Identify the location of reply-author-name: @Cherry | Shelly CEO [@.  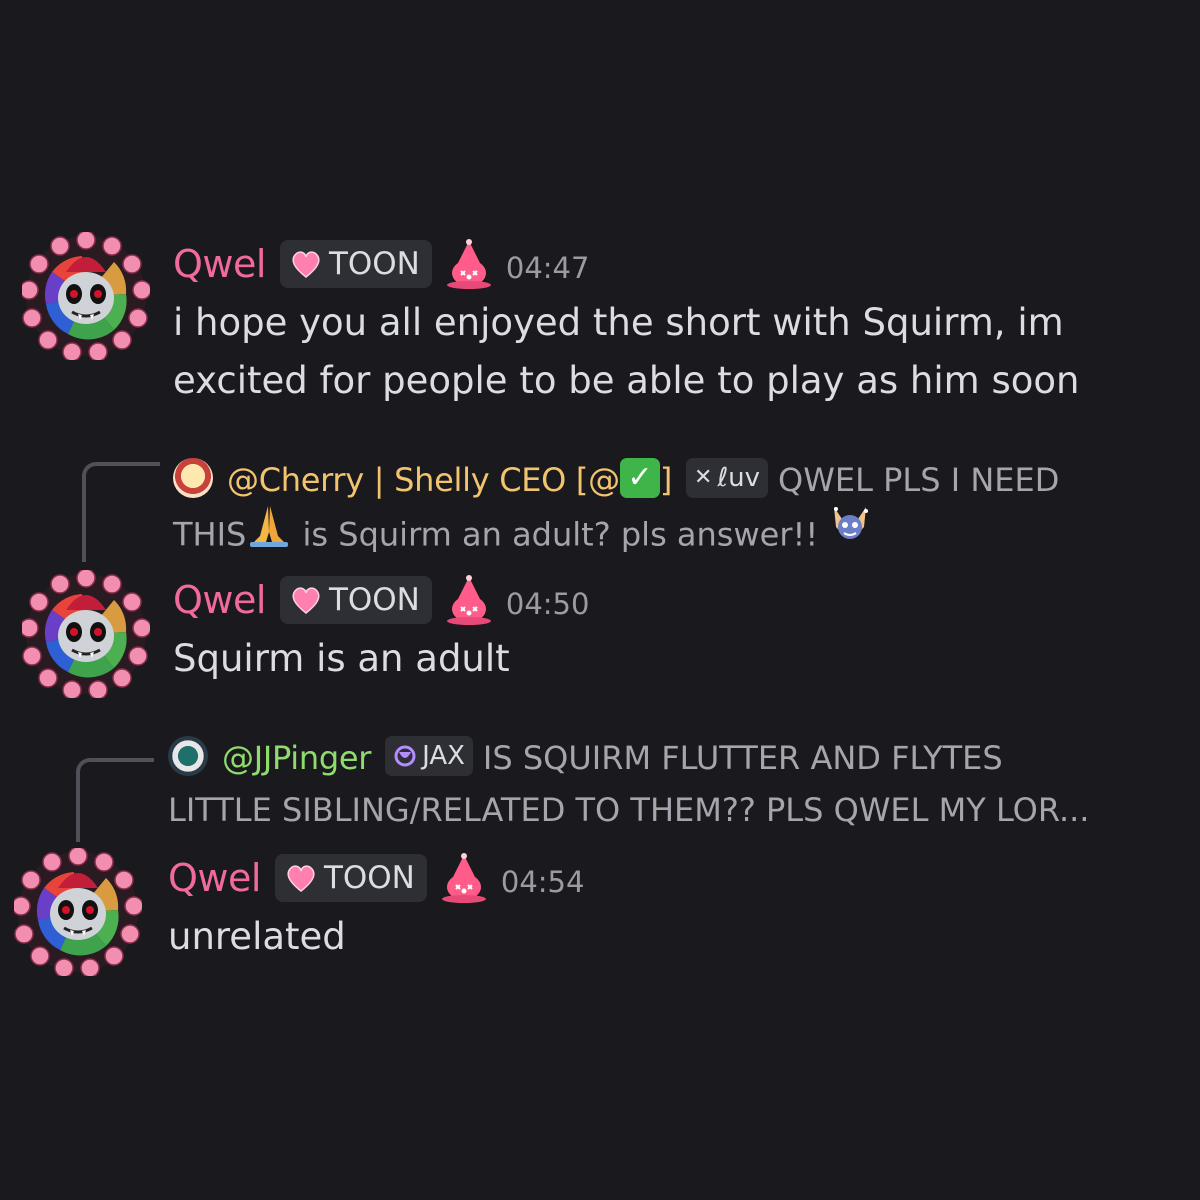
(423, 480).